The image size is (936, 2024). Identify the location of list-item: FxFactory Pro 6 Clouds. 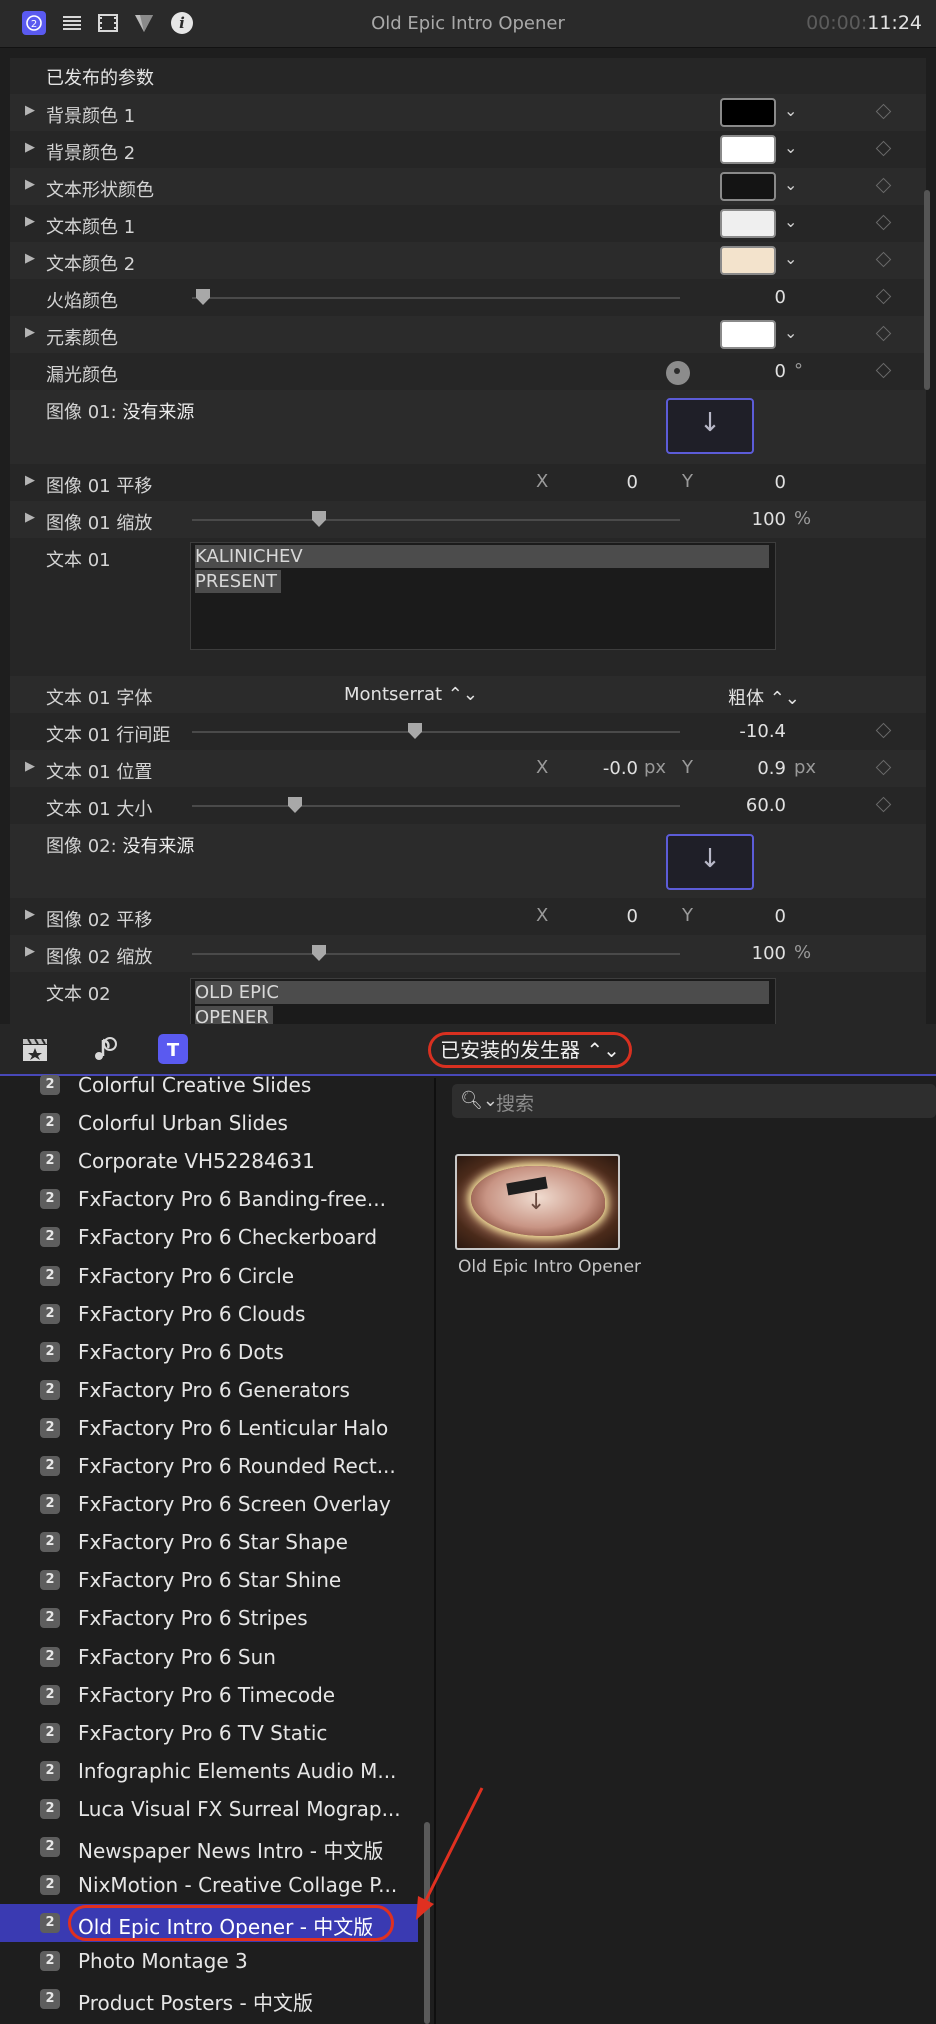
(209, 1314).